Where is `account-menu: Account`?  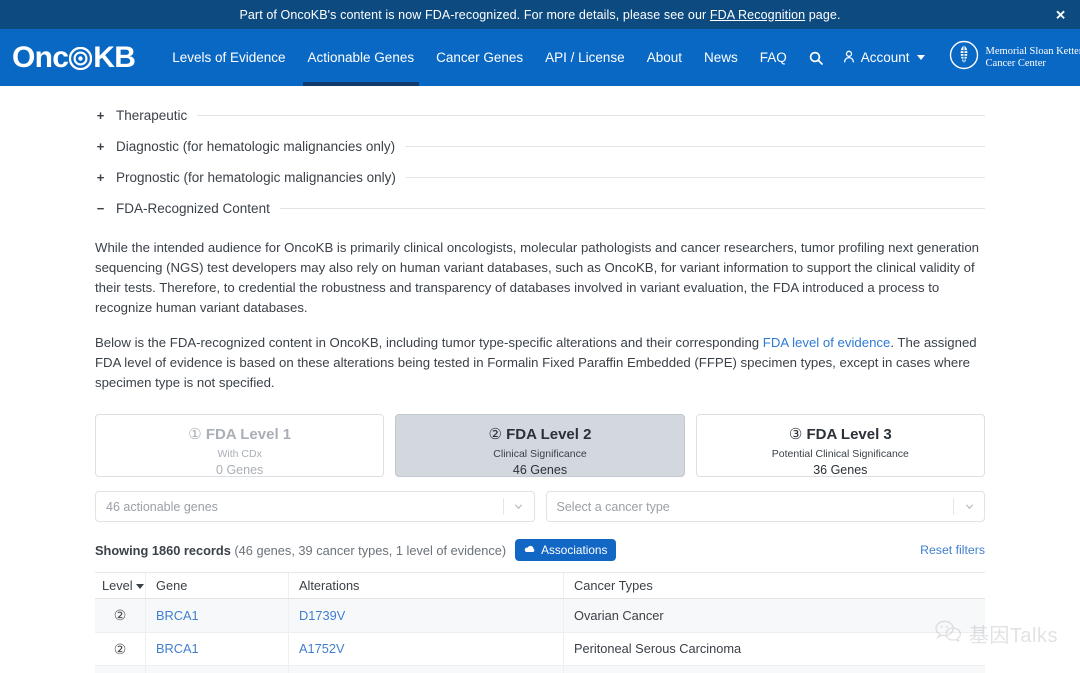 account-menu: Account is located at coordinates (883, 58).